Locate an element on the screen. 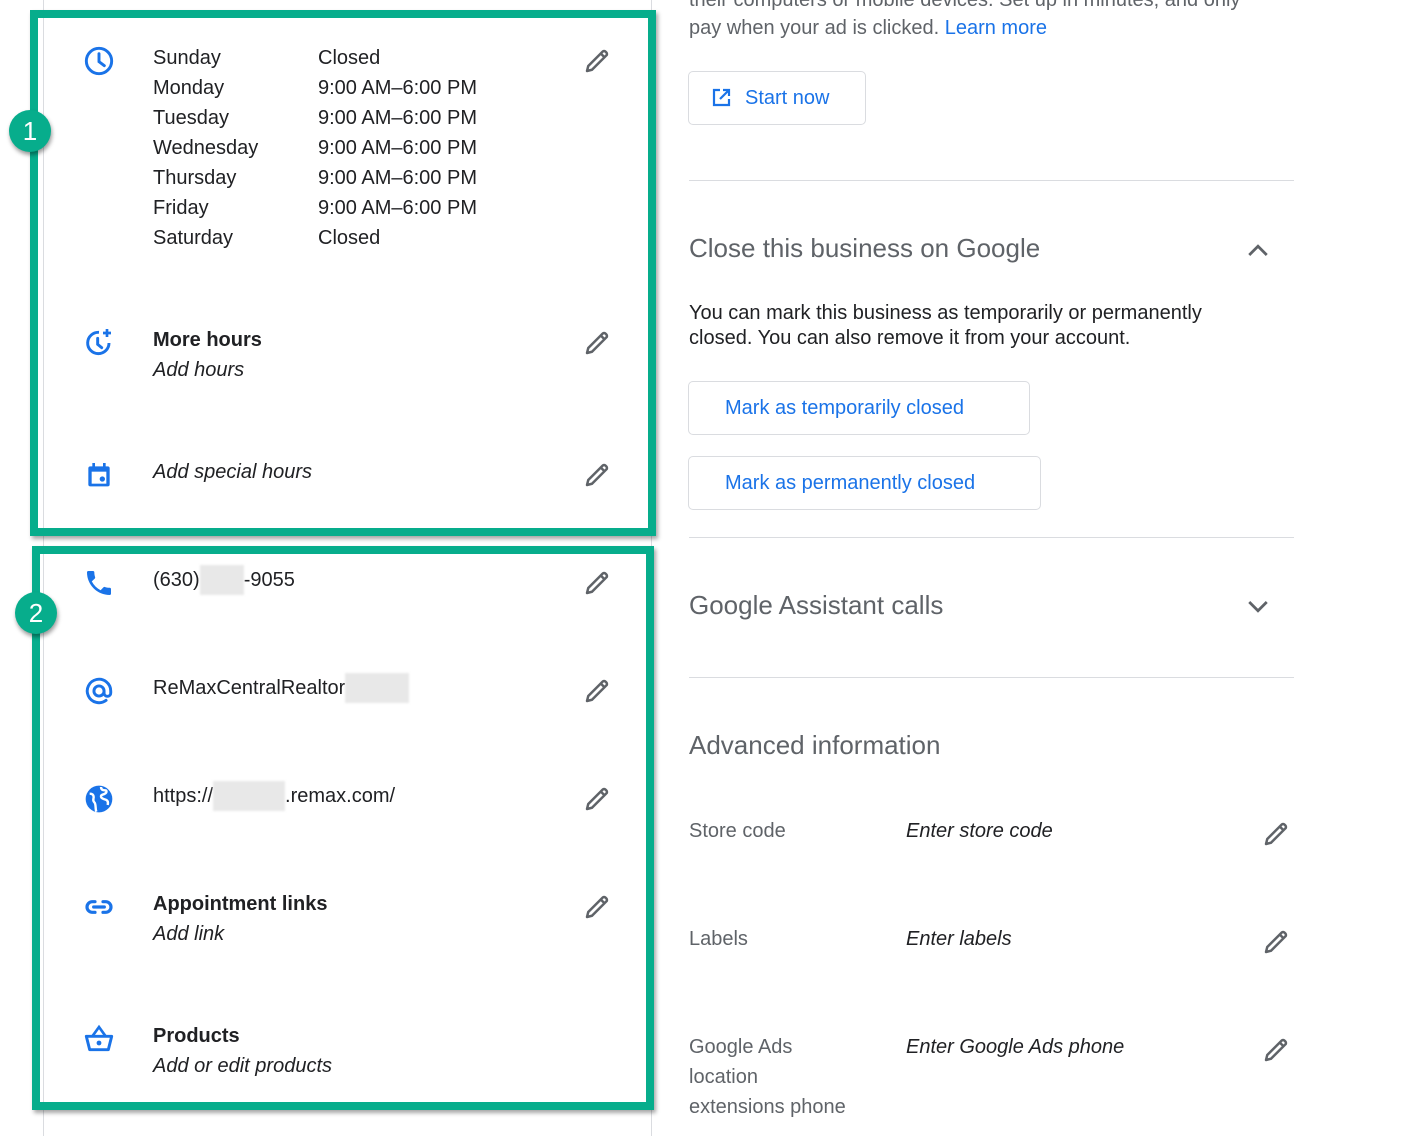 This screenshot has width=1404, height=1136. close-business-title: Close this business on Google is located at coordinates (864, 248).